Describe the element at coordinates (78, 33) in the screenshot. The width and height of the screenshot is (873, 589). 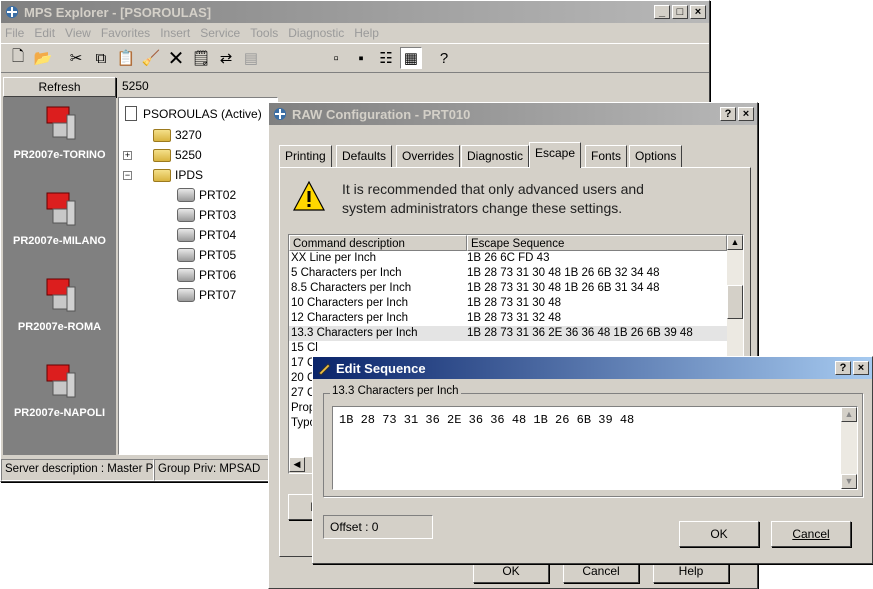
I see `menu-view: View` at that location.